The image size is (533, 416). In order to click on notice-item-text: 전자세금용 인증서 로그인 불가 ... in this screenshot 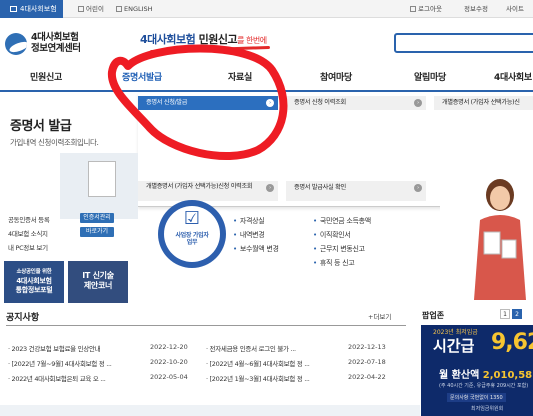, I will do `click(253, 349)`.